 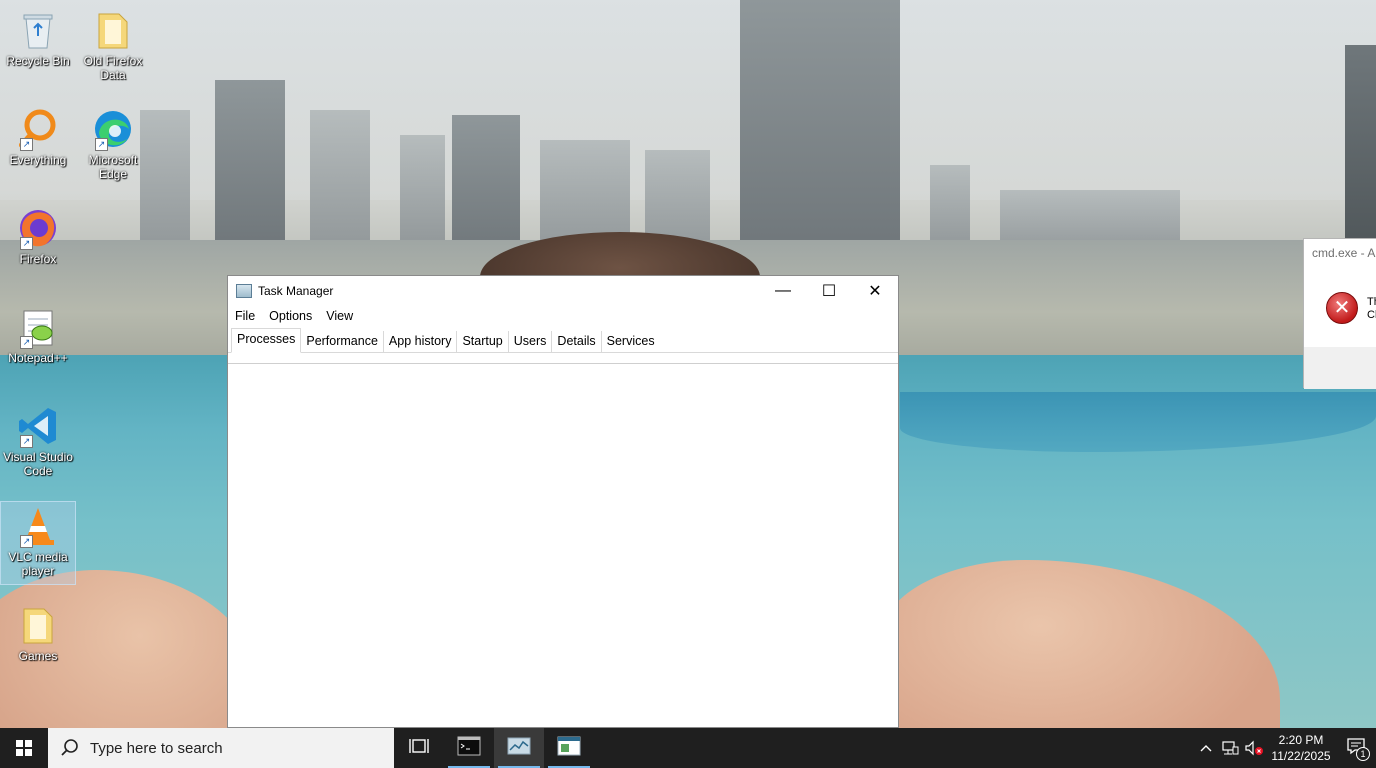 I want to click on wallpaper-tower, so click(x=820, y=135).